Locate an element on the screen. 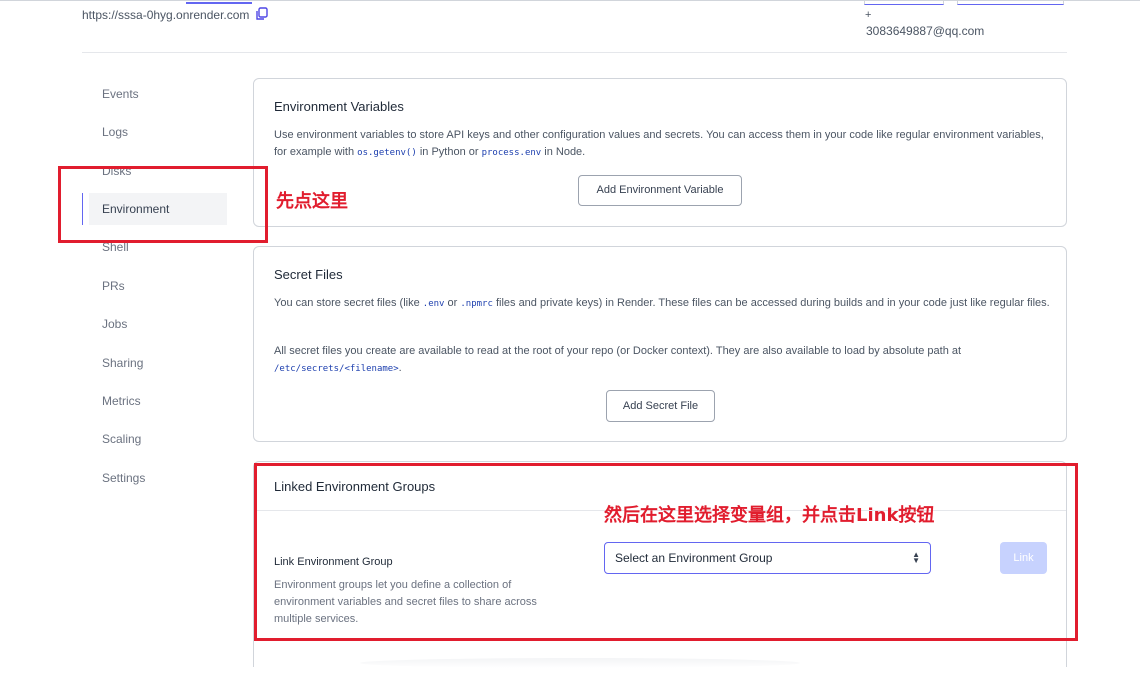 The height and width of the screenshot is (678, 1140). code-process-env: process.env is located at coordinates (511, 153).